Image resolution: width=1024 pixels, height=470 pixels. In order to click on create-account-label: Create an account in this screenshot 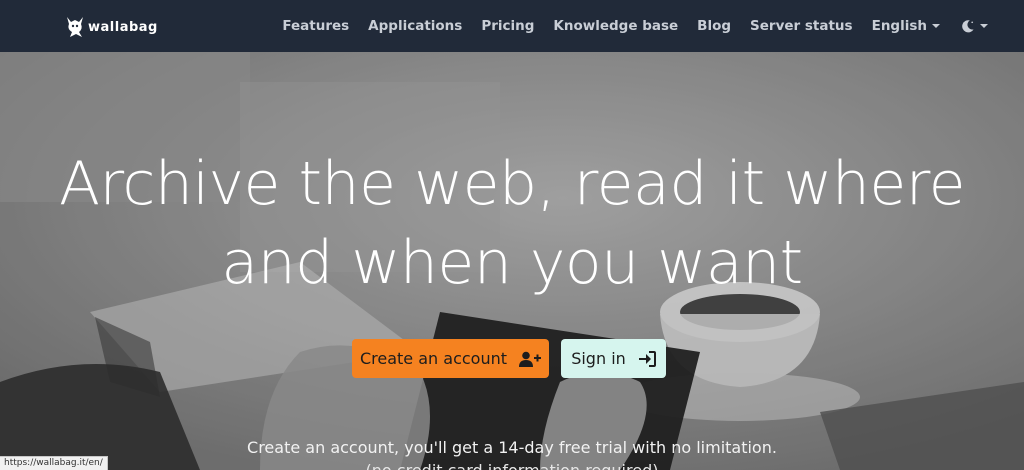, I will do `click(433, 358)`.